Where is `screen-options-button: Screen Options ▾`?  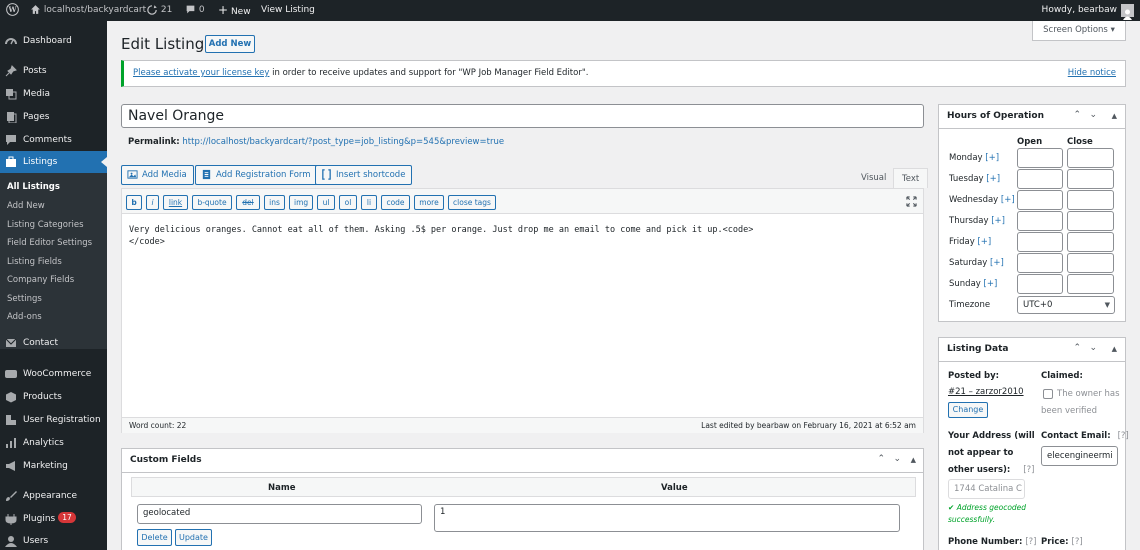
screen-options-button: Screen Options ▾ is located at coordinates (1079, 31).